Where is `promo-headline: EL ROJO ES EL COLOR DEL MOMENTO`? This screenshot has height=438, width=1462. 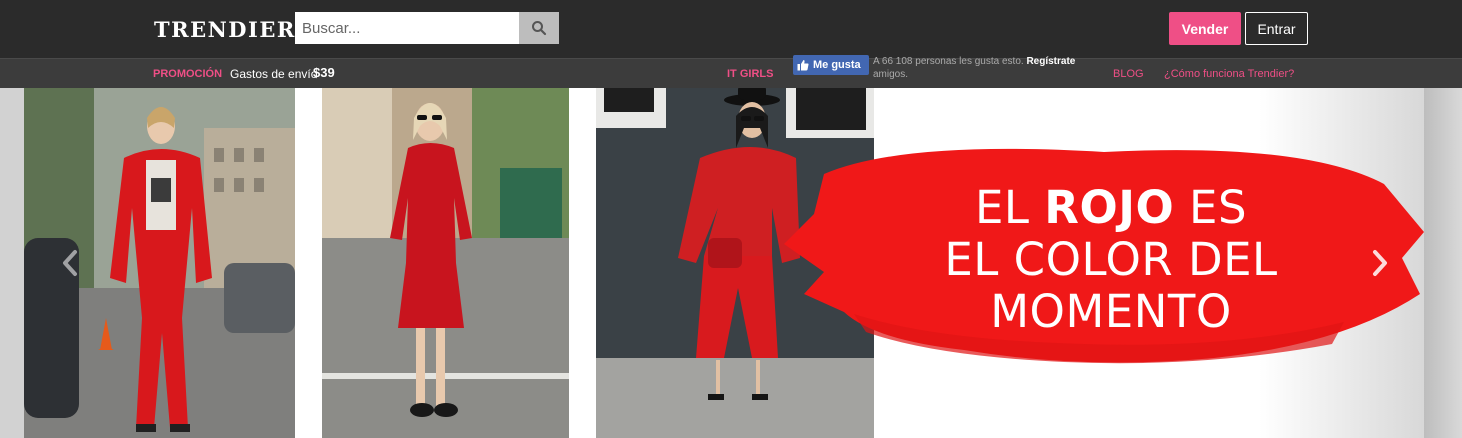 promo-headline: EL ROJO ES EL COLOR DEL MOMENTO is located at coordinates (1111, 260).